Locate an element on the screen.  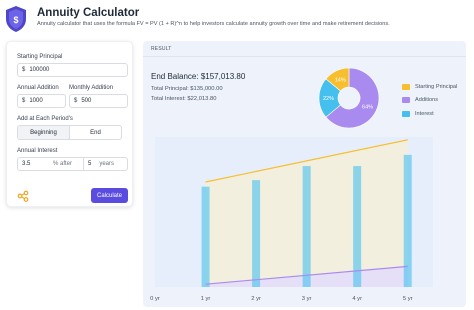
years-input: 5 years is located at coordinates (105, 164).